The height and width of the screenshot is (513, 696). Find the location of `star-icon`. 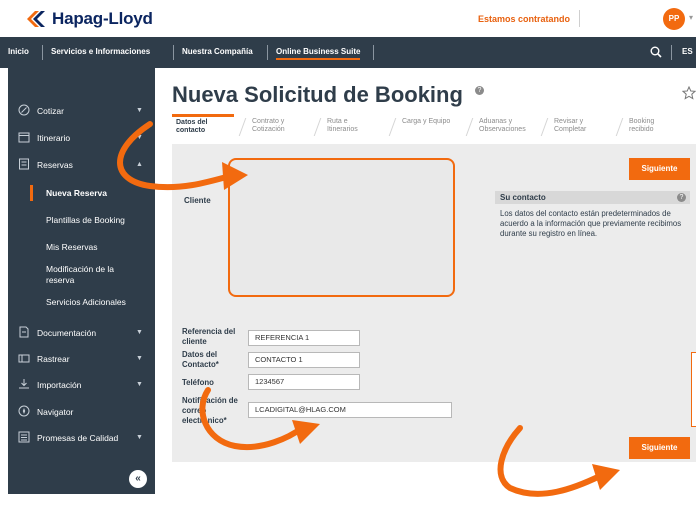

star-icon is located at coordinates (689, 93).